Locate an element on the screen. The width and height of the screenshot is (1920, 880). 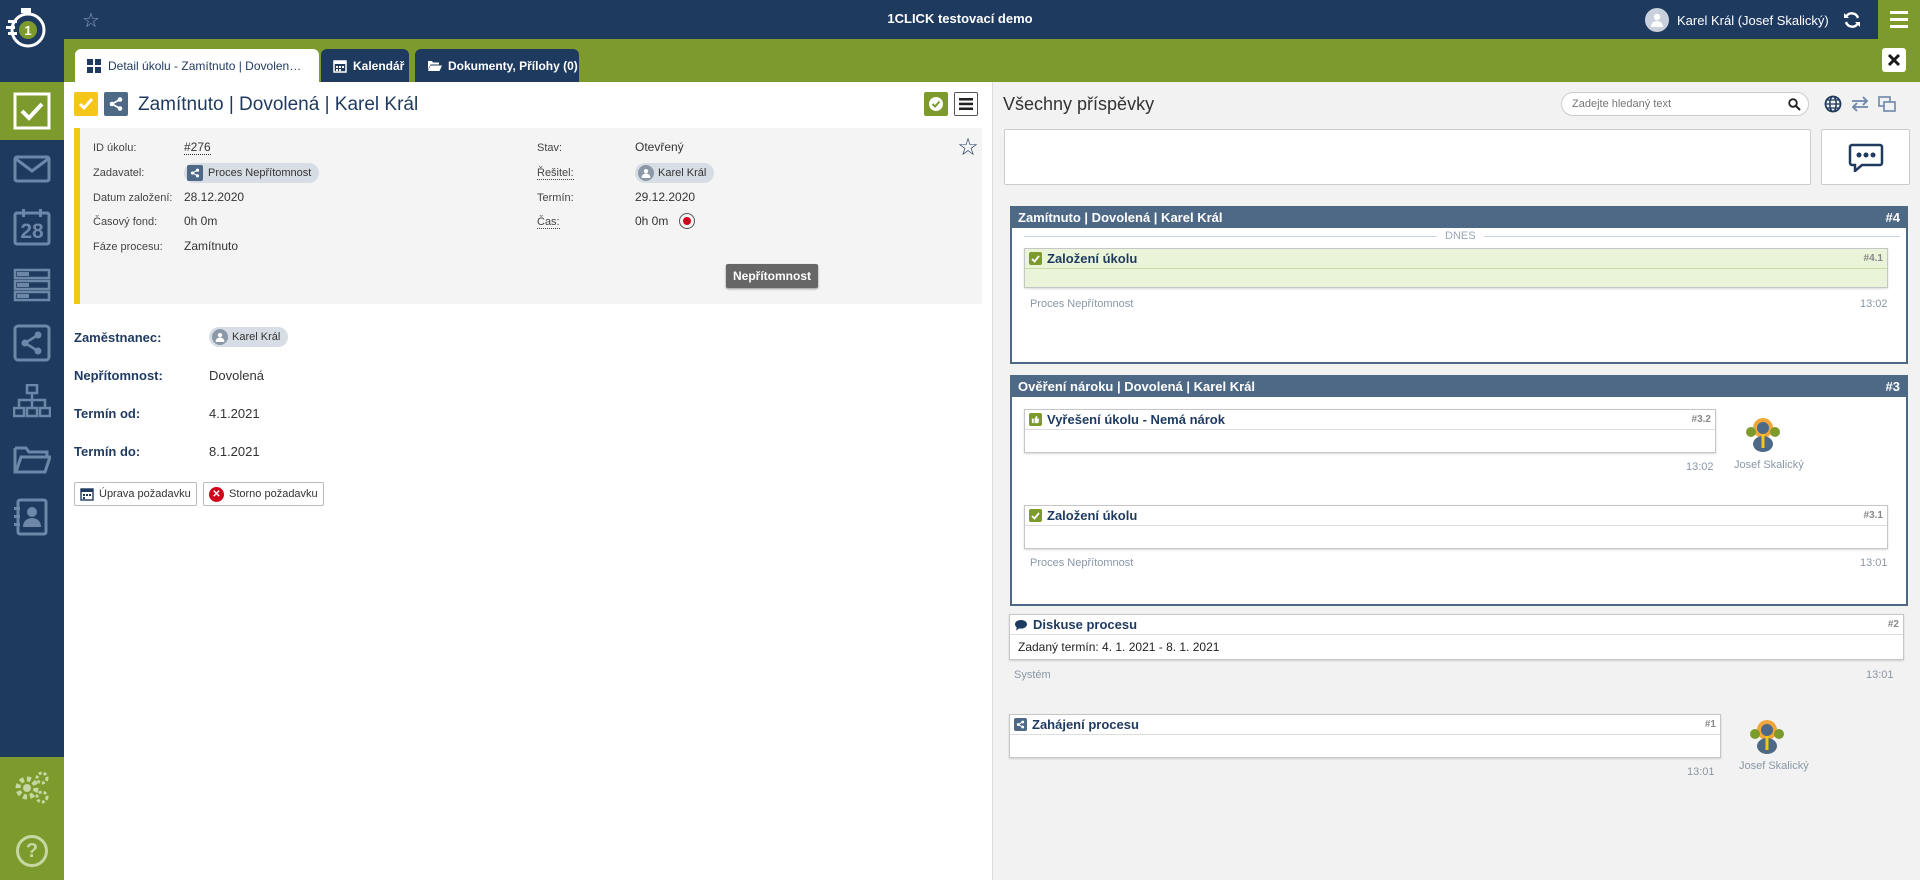
author-name: Josef Skalický is located at coordinates (1774, 766).